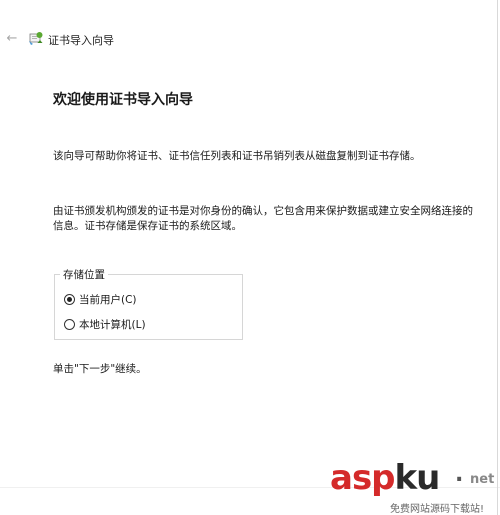  Describe the element at coordinates (36, 38) in the screenshot. I see `certificate-wizard-icon` at that location.